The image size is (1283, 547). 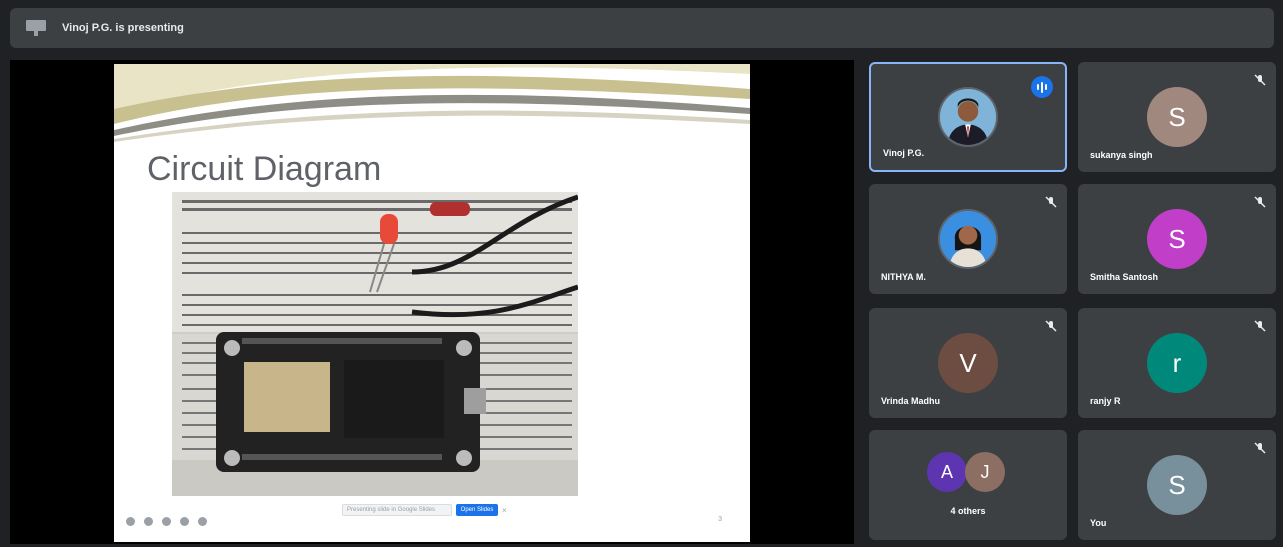 What do you see at coordinates (36, 28) in the screenshot?
I see `present-screen-icon` at bounding box center [36, 28].